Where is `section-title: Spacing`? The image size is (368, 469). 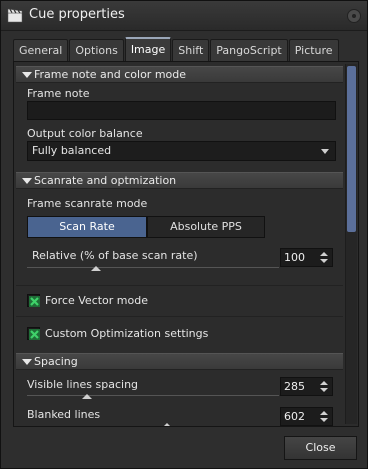
section-title: Spacing is located at coordinates (56, 361).